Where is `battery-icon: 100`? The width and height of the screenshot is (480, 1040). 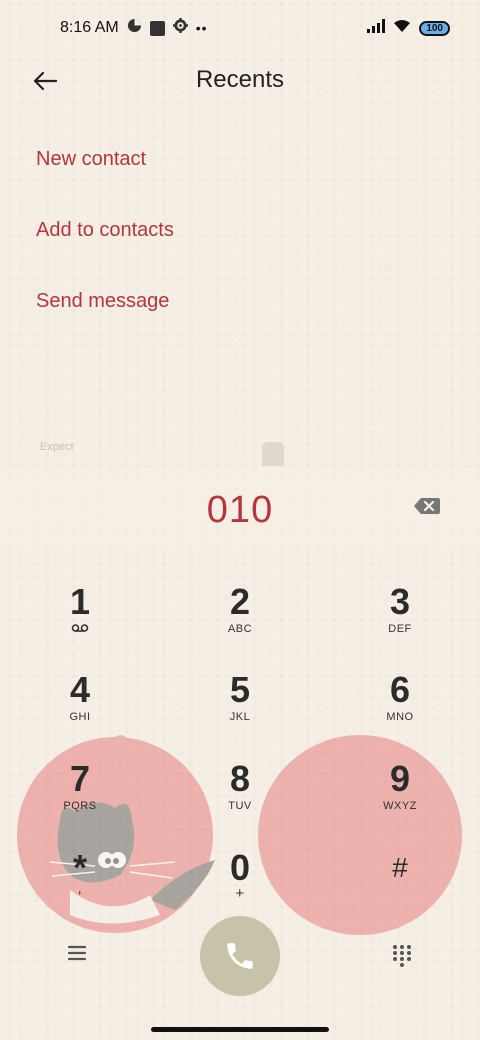
battery-icon: 100 is located at coordinates (434, 28).